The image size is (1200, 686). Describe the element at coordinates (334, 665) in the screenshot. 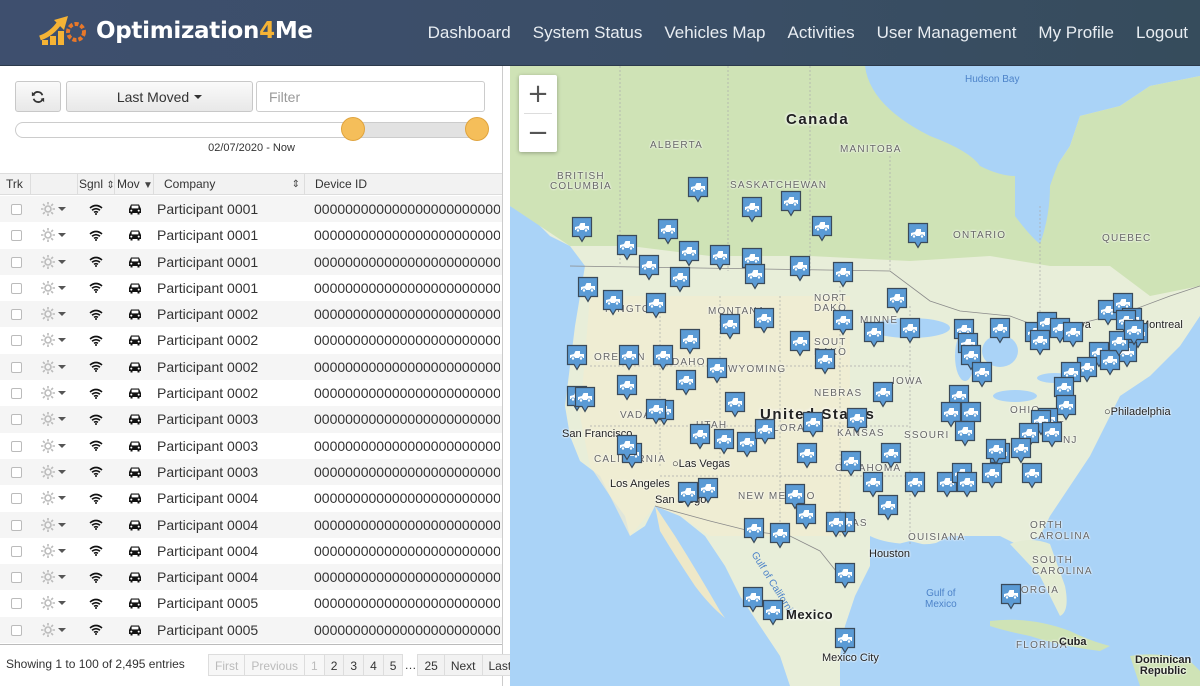

I see `page-button-2: 2` at that location.